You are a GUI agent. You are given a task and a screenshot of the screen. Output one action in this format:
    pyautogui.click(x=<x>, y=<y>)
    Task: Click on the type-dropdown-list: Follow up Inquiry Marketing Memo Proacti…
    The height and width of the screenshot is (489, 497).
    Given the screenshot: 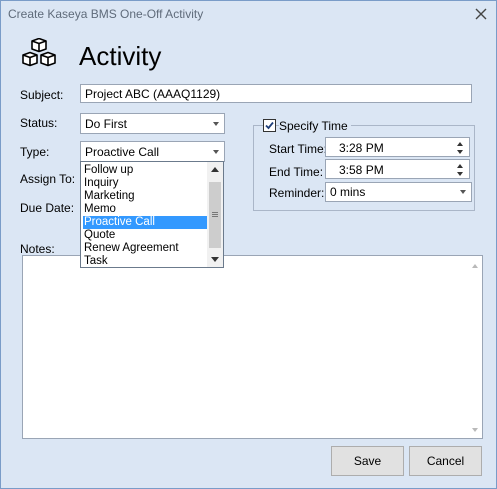 What is the action you would take?
    pyautogui.click(x=152, y=214)
    